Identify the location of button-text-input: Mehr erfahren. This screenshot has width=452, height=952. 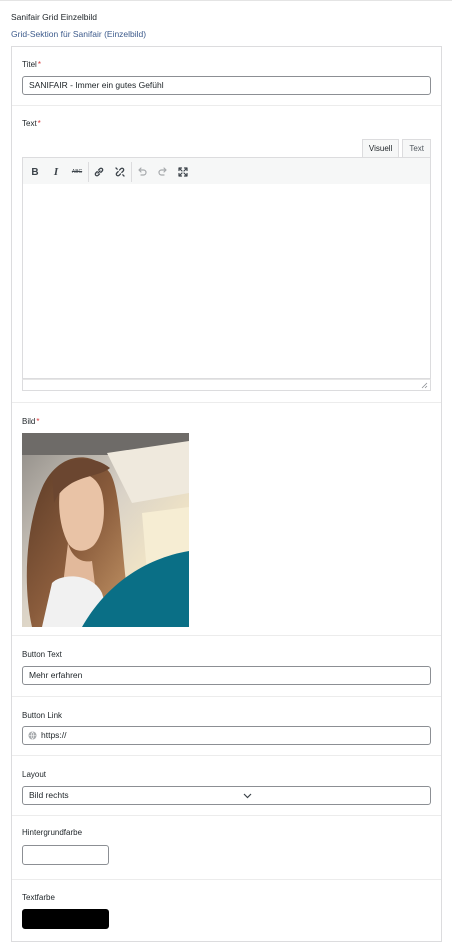
(226, 675).